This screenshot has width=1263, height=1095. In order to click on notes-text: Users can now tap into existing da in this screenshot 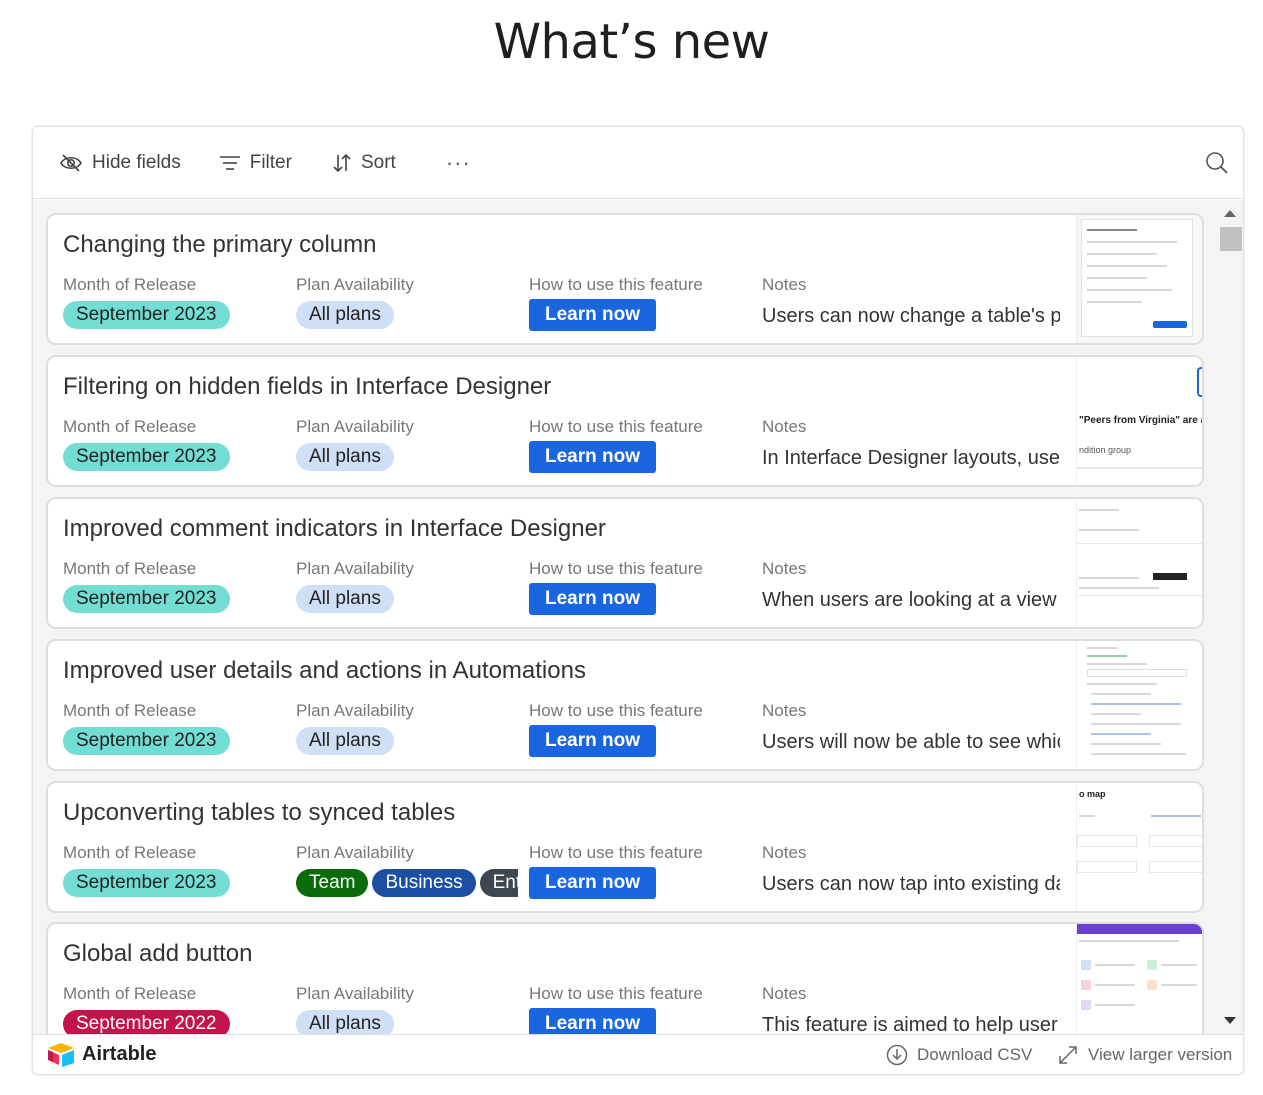, I will do `click(911, 884)`.